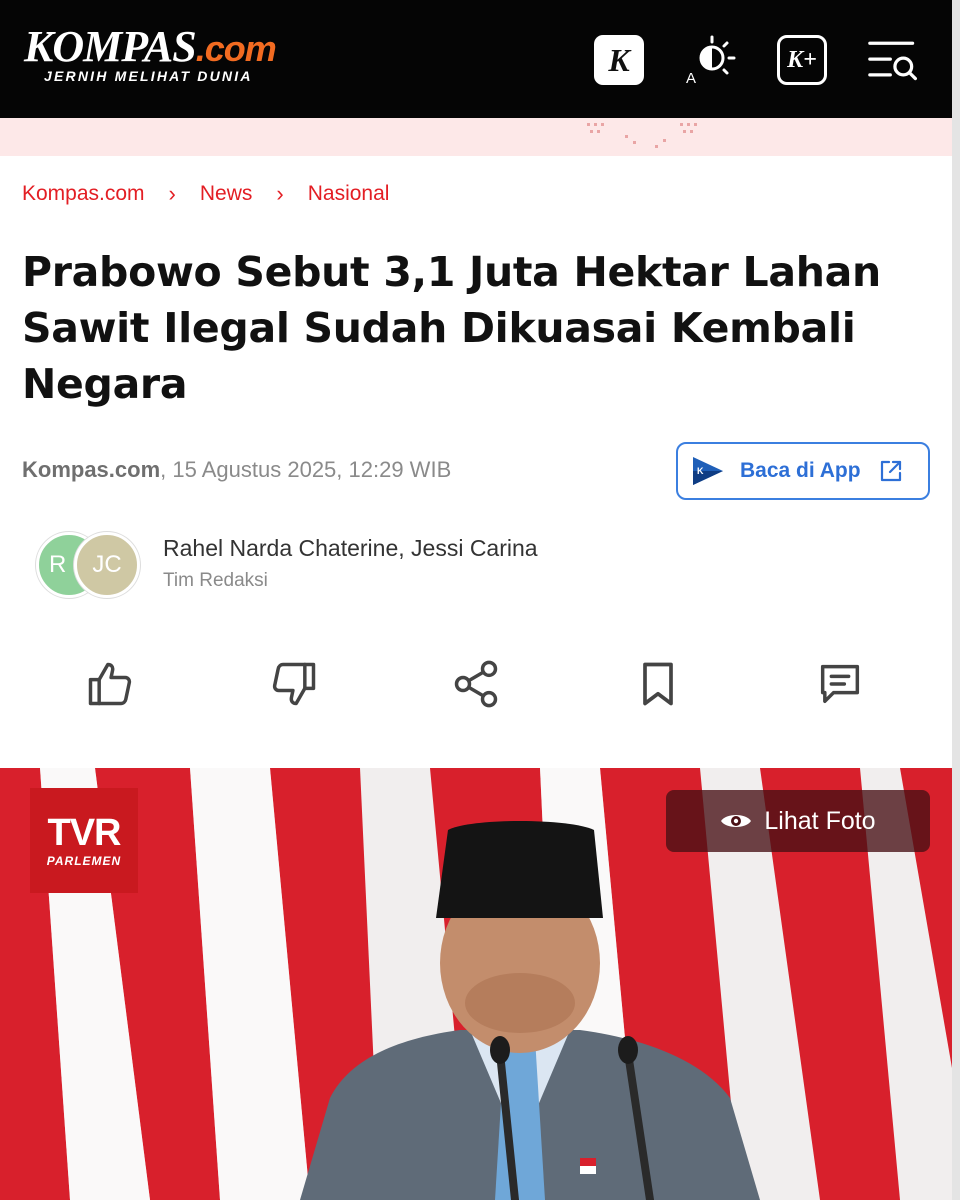  I want to click on like-button, so click(110, 684).